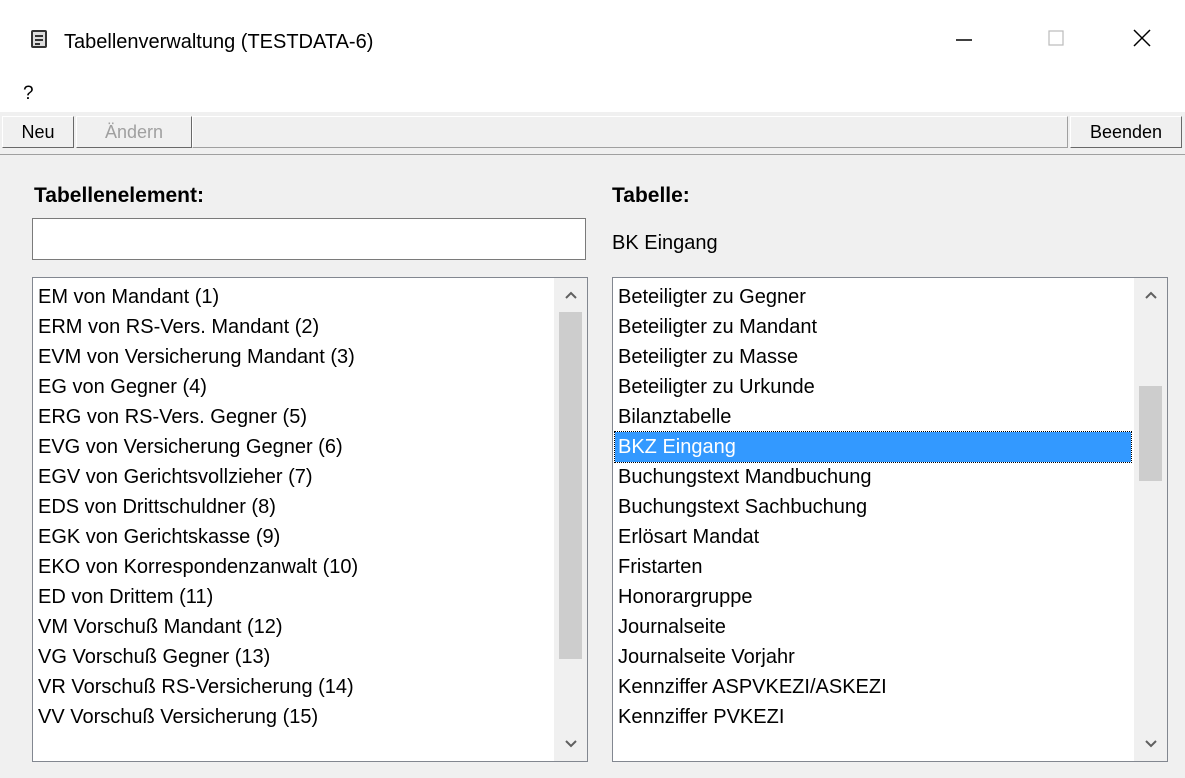 The image size is (1185, 778). Describe the element at coordinates (873, 357) in the screenshot. I see `list-item: Beteiligter zu Masse` at that location.